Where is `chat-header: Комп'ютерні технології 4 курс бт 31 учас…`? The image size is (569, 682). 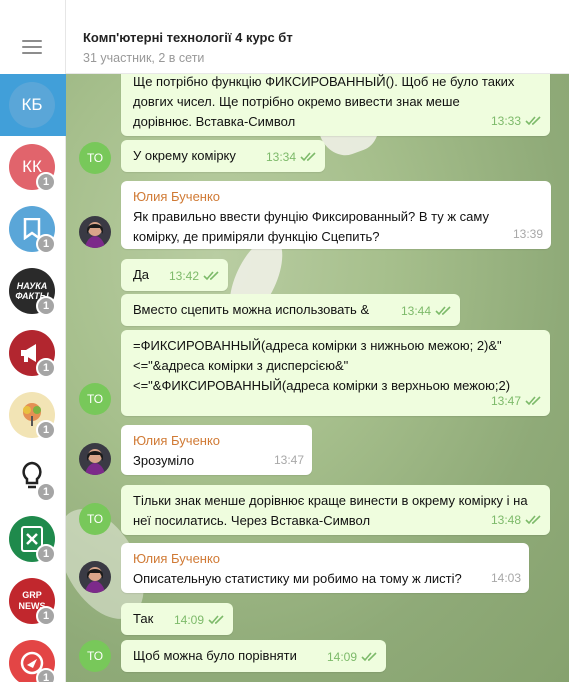 chat-header: Комп'ютерні технології 4 курс бт 31 учас… is located at coordinates (317, 37).